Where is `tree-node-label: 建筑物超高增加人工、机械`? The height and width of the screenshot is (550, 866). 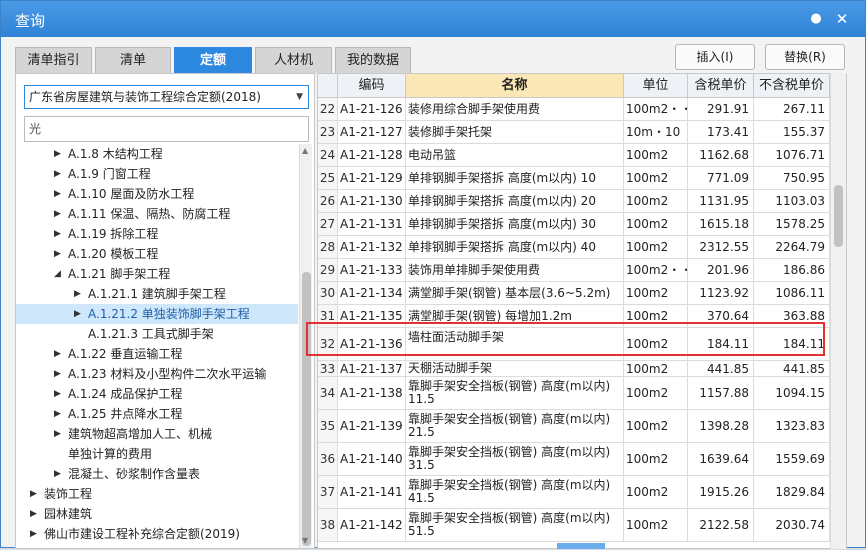 tree-node-label: 建筑物超高增加人工、机械 is located at coordinates (140, 434).